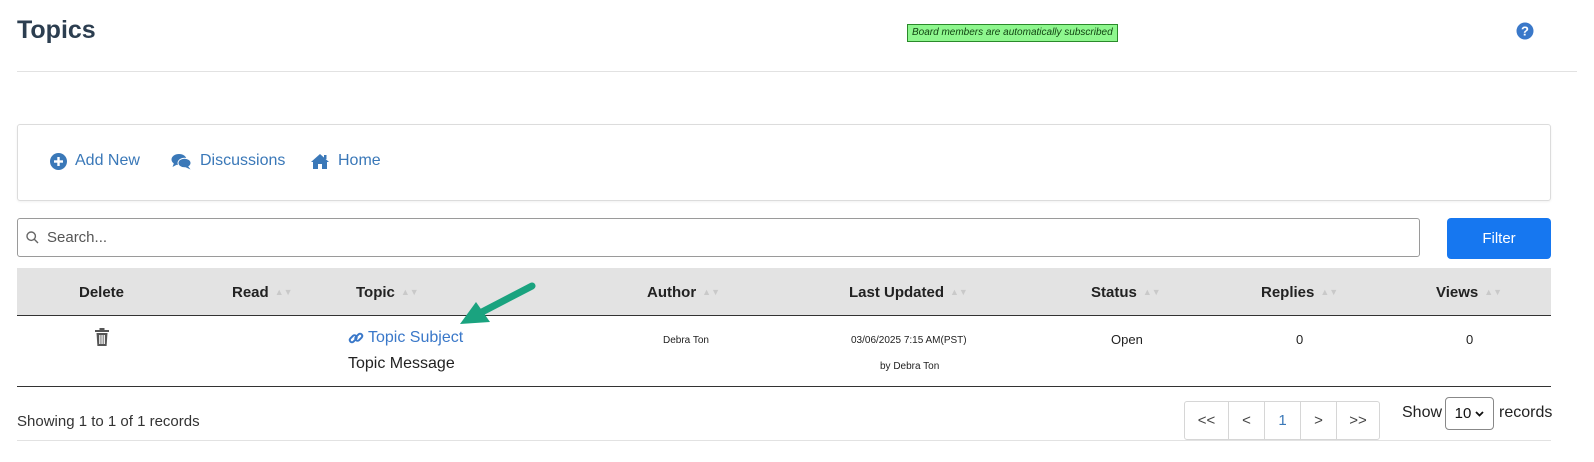 The width and height of the screenshot is (1594, 462). Describe the element at coordinates (416, 337) in the screenshot. I see `topic-subject: Topic Subject` at that location.